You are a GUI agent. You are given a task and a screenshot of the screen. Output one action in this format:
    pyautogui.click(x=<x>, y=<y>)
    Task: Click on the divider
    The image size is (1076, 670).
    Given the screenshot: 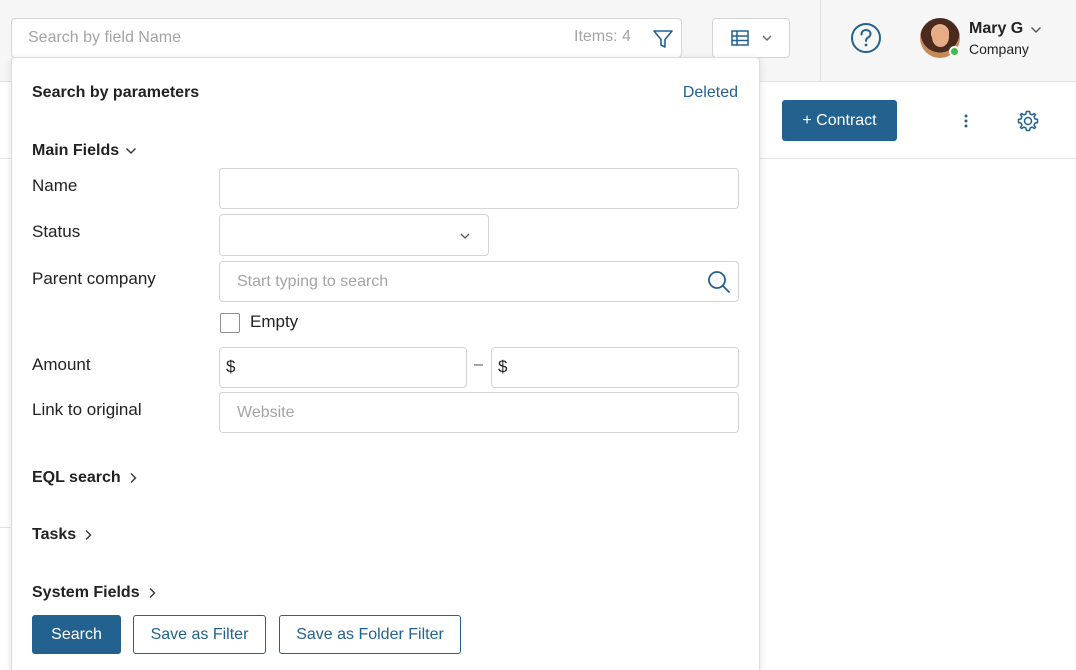 What is the action you would take?
    pyautogui.click(x=820, y=41)
    